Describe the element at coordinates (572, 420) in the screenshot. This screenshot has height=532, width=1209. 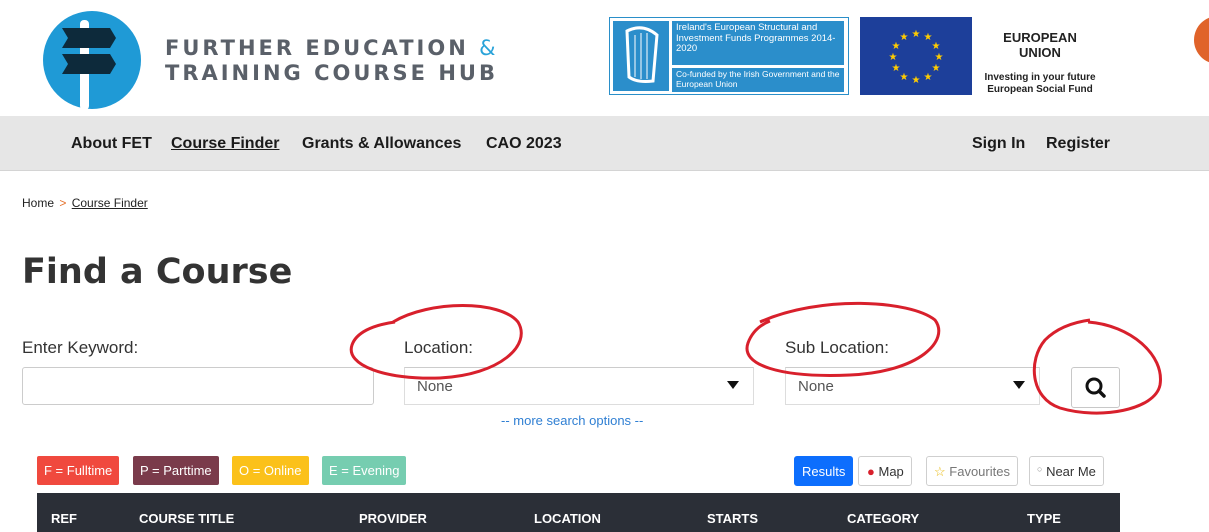
I see `more-search-options-link: -- more search options --` at that location.